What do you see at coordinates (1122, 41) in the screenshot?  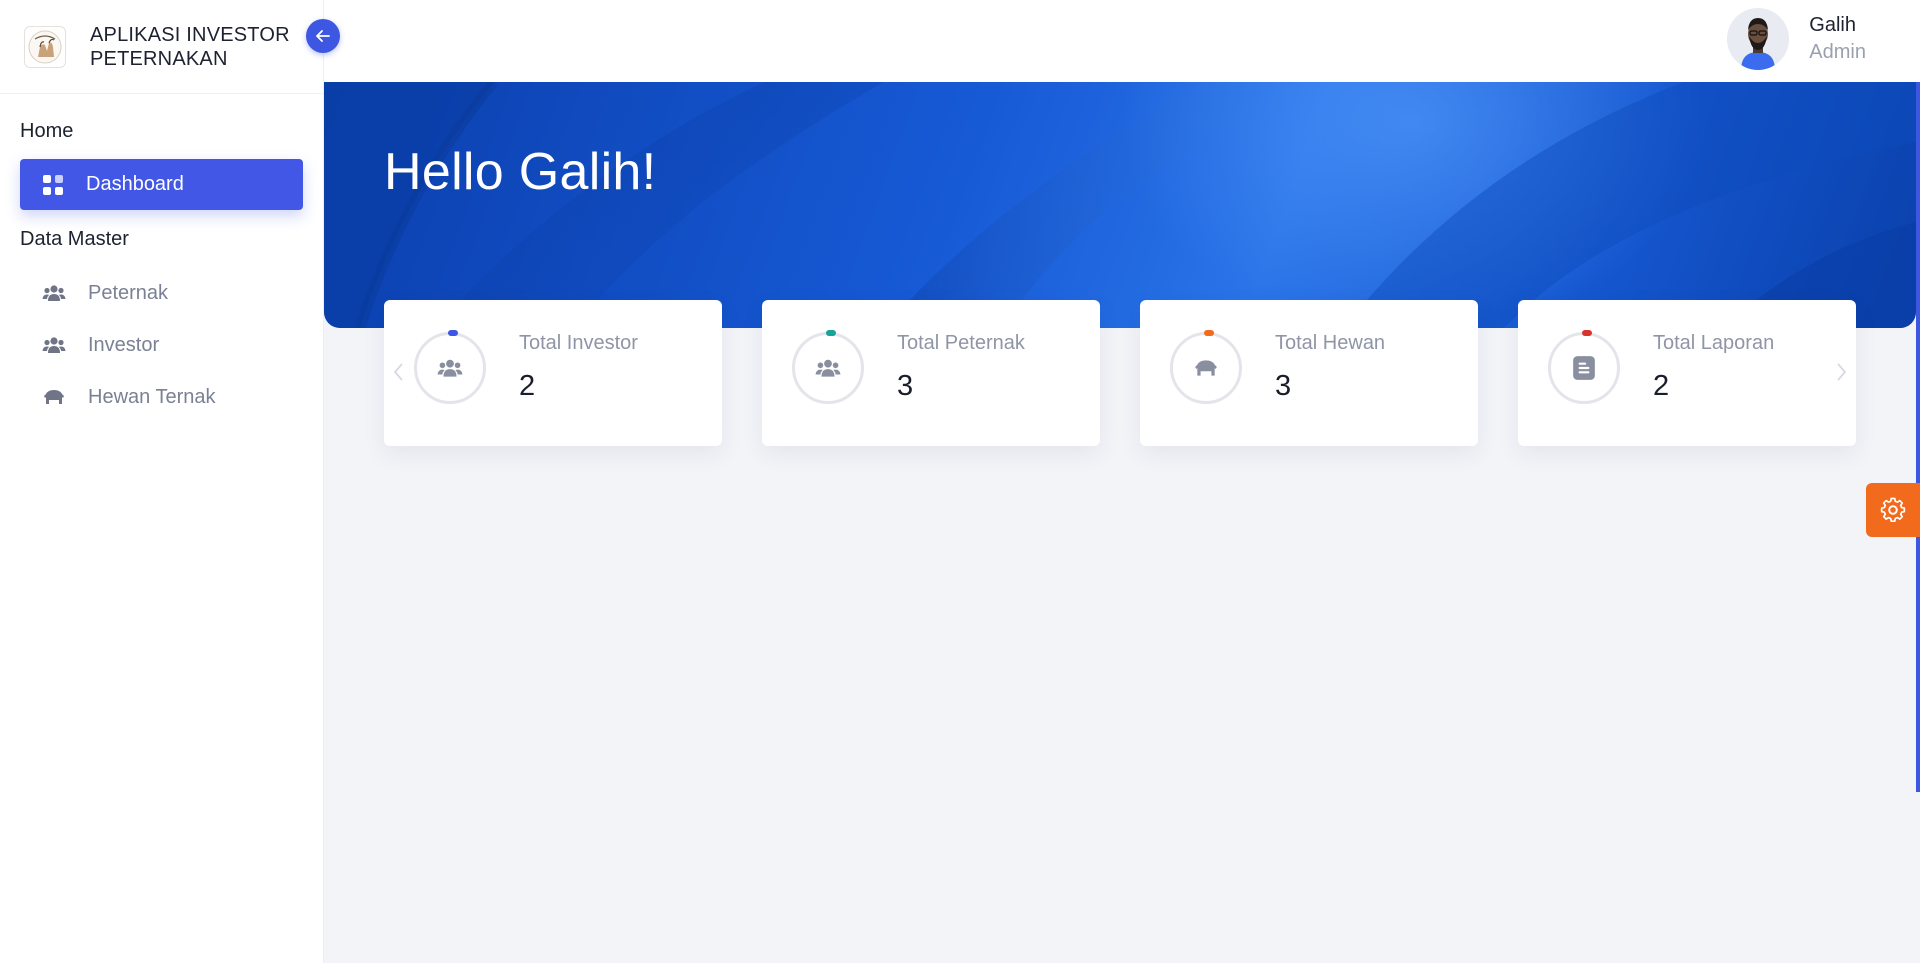 I see `top-bar: Galih Admin` at bounding box center [1122, 41].